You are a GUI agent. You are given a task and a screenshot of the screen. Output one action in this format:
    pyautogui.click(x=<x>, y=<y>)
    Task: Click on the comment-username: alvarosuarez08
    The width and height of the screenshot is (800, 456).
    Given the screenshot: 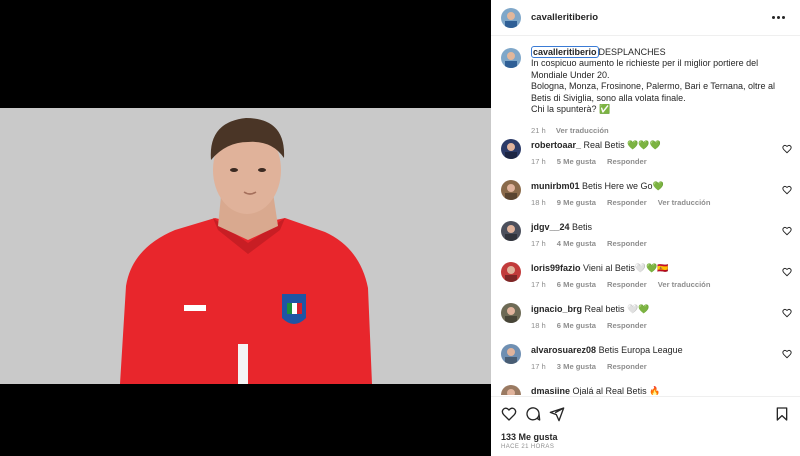 What is the action you would take?
    pyautogui.click(x=563, y=350)
    